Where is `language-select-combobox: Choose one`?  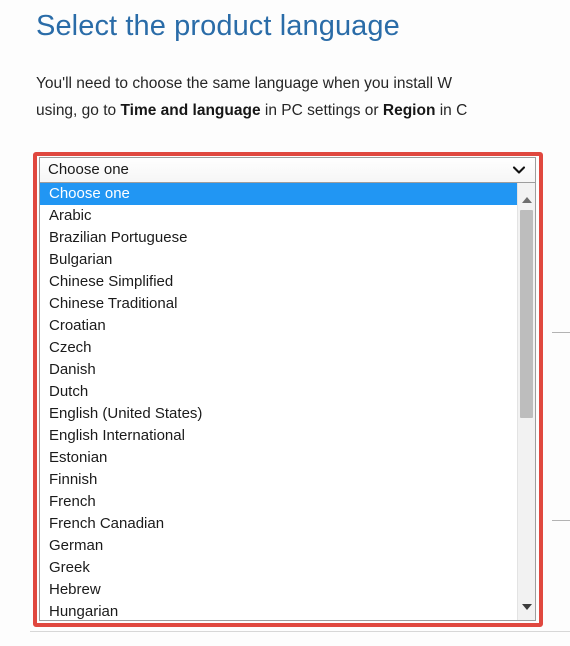 language-select-combobox: Choose one is located at coordinates (287, 170).